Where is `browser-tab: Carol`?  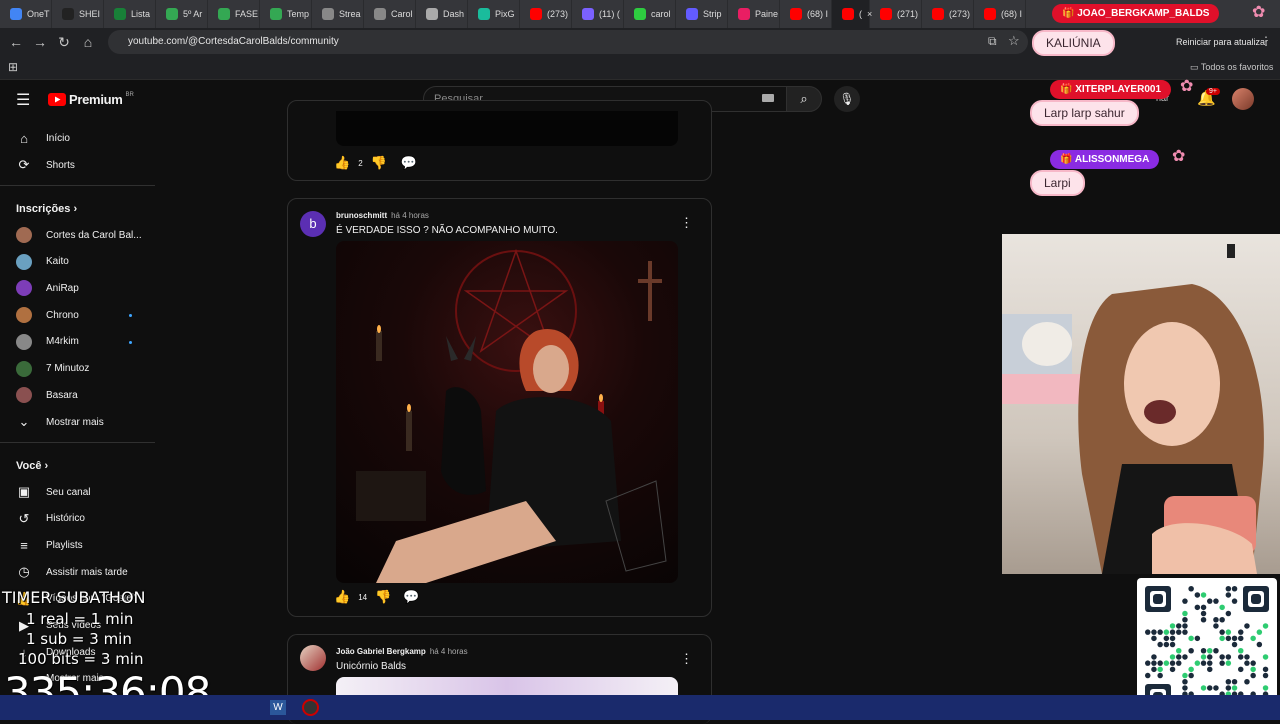
browser-tab: Carol is located at coordinates (390, 14).